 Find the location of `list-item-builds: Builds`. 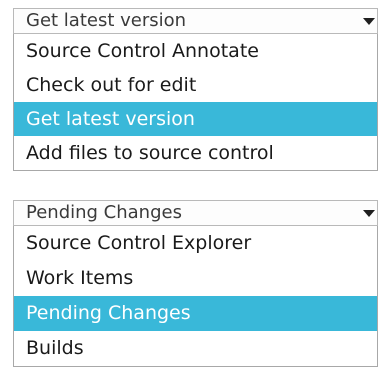

list-item-builds: Builds is located at coordinates (195, 348).